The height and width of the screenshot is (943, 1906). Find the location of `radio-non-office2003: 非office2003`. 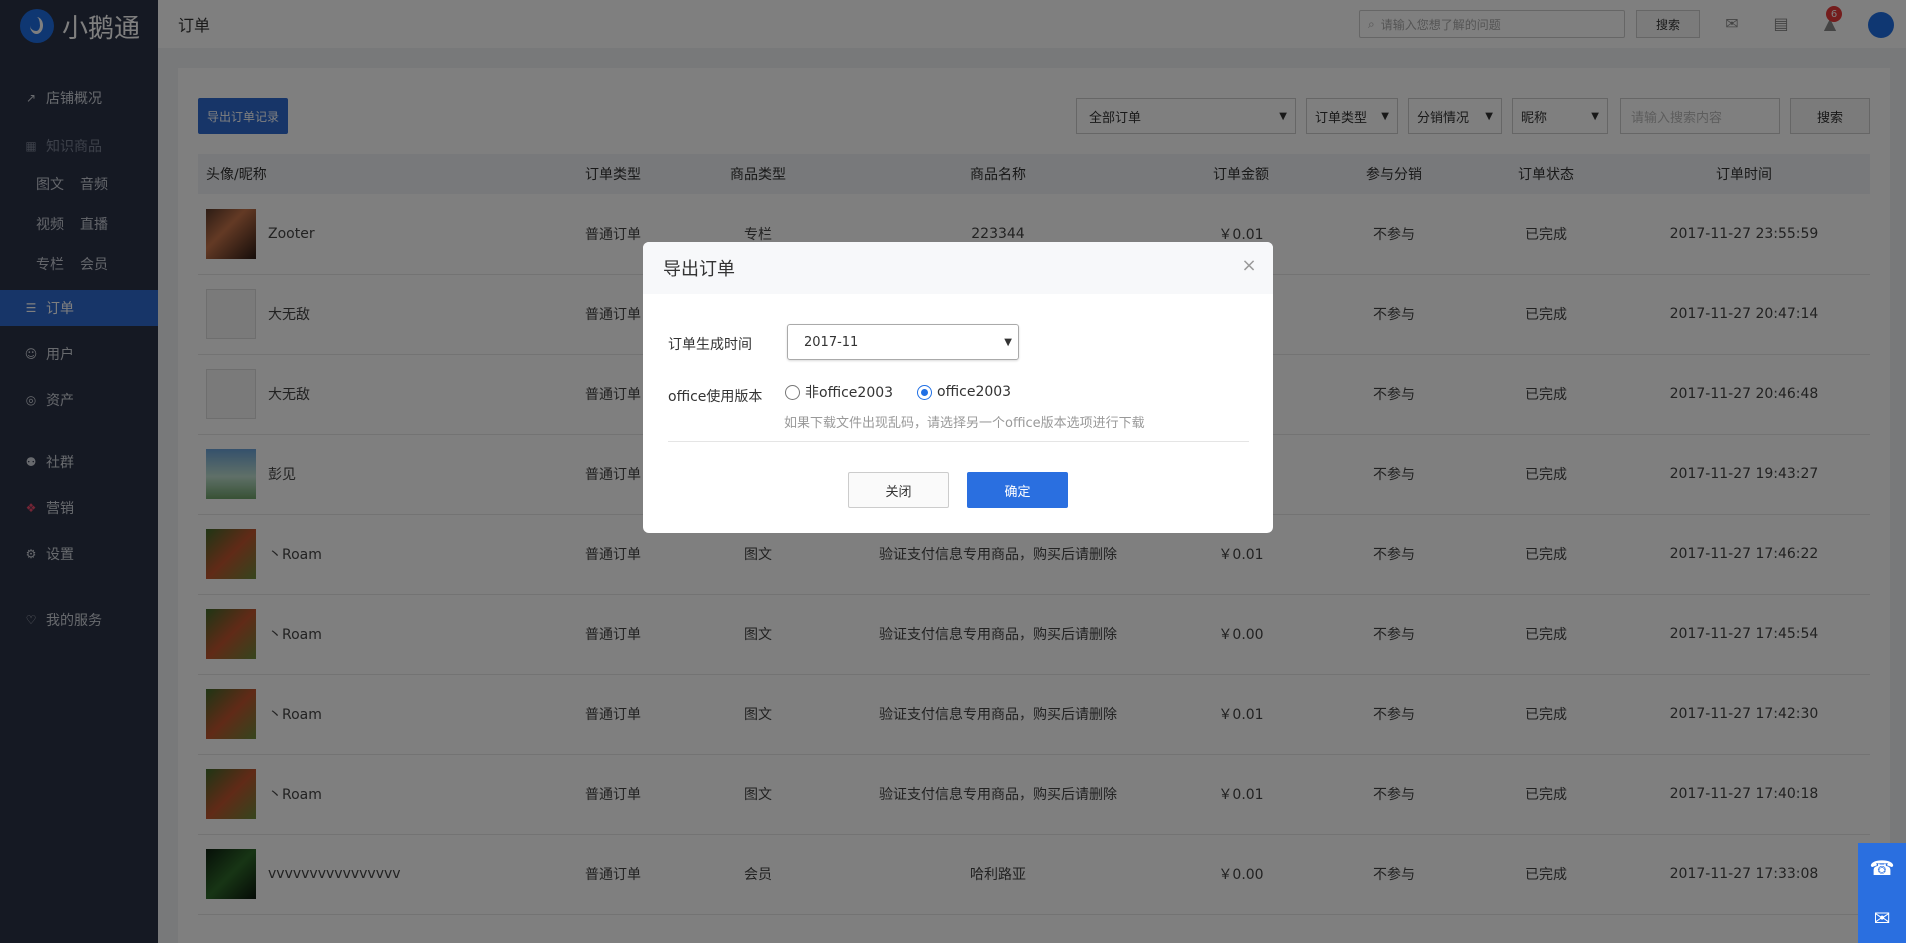

radio-non-office2003: 非office2003 is located at coordinates (839, 392).